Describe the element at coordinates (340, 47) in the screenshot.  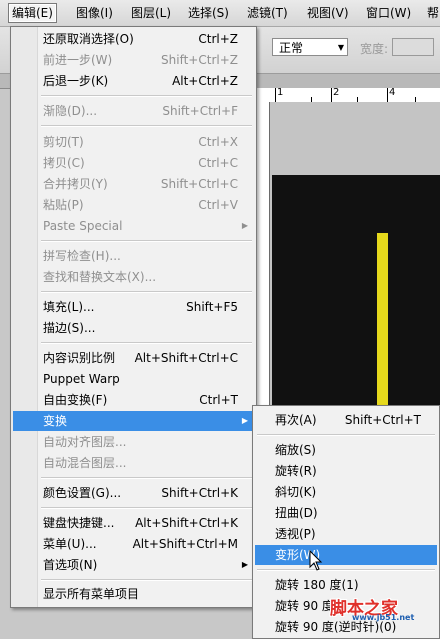
I see `chevron-down-icon: ▼` at that location.